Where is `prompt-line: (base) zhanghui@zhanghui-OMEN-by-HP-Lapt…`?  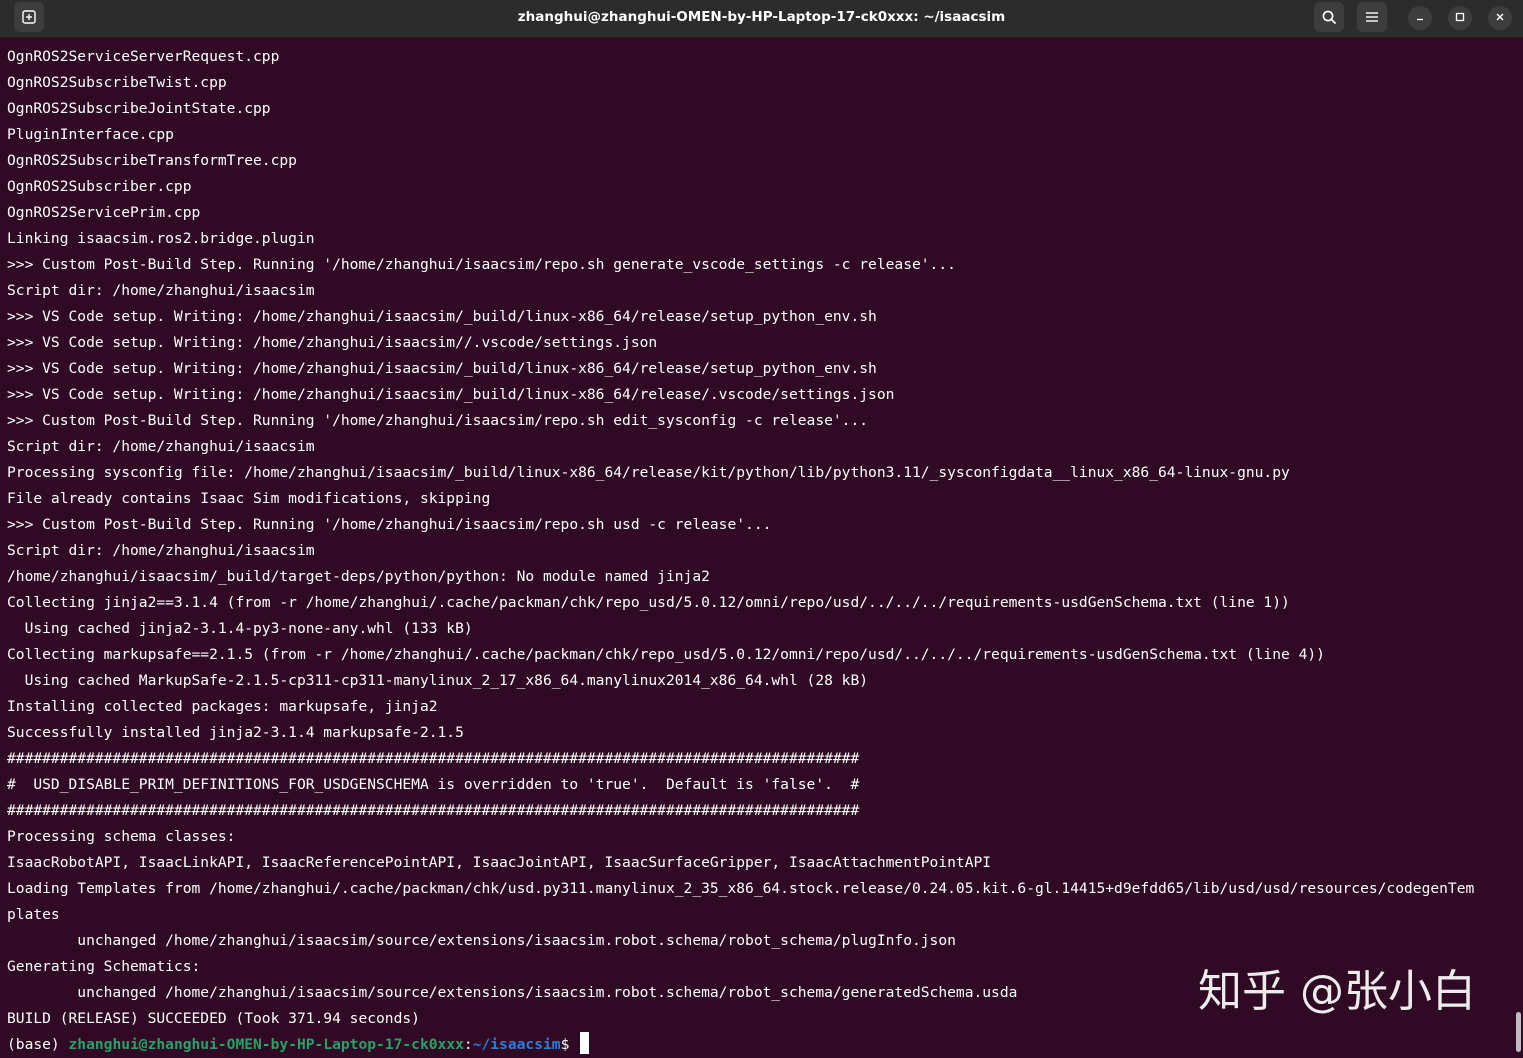
prompt-line: (base) zhanghui@zhanghui-OMEN-by-HP-Lapt… is located at coordinates (758, 1045).